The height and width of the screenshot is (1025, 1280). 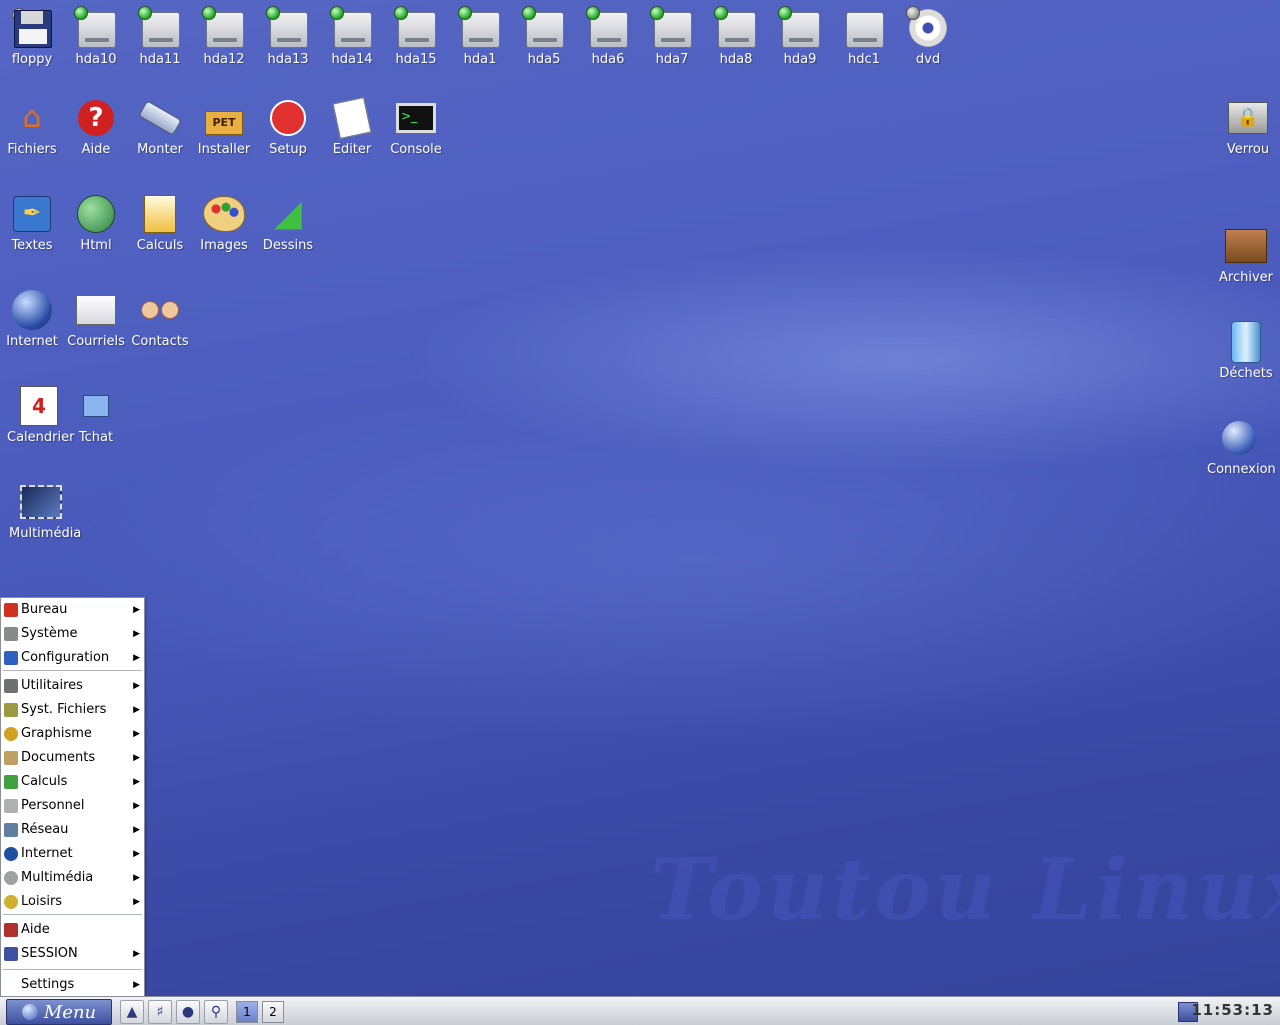 I want to click on network-icon, so click(x=11, y=830).